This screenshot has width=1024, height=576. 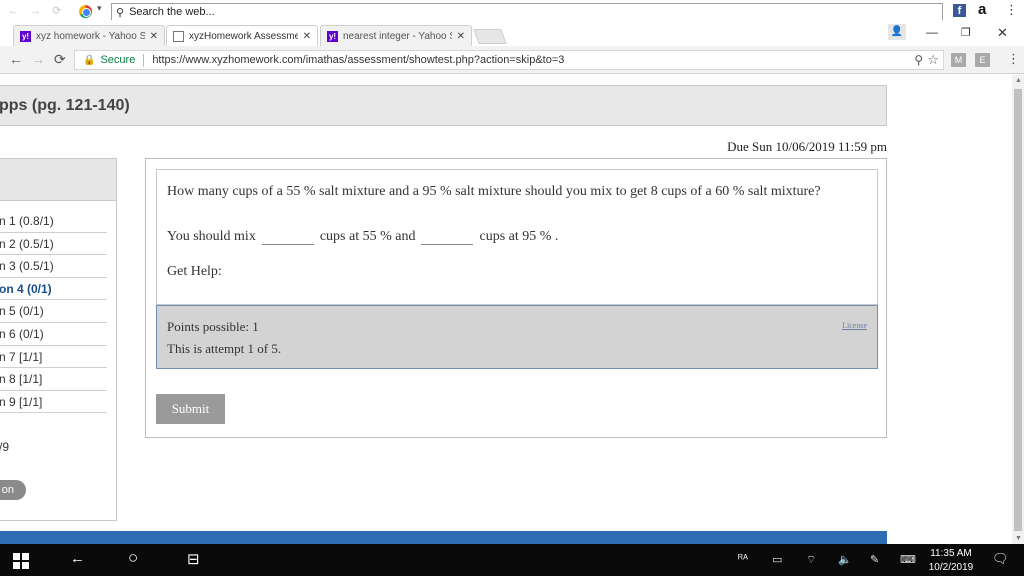 I want to click on clock: 11:35 AM 10/2/2019, so click(x=951, y=561).